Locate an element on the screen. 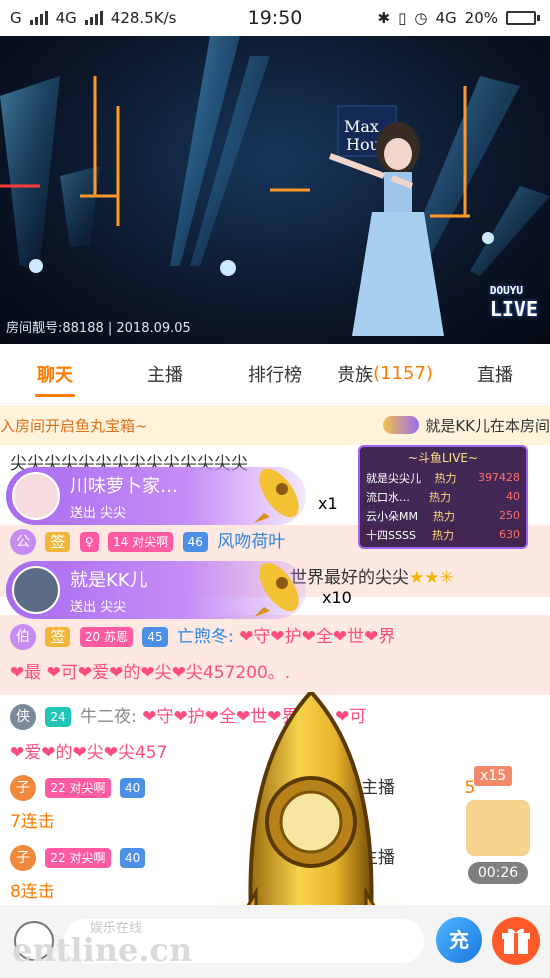 This screenshot has height=978, width=550. rank-value: 250 is located at coordinates (509, 515).